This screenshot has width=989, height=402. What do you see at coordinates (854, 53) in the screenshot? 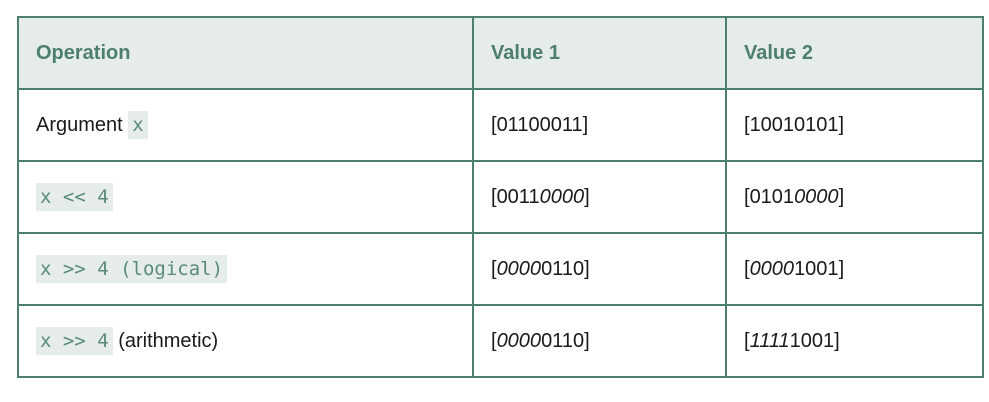
I see `header-value-2: Value 2` at bounding box center [854, 53].